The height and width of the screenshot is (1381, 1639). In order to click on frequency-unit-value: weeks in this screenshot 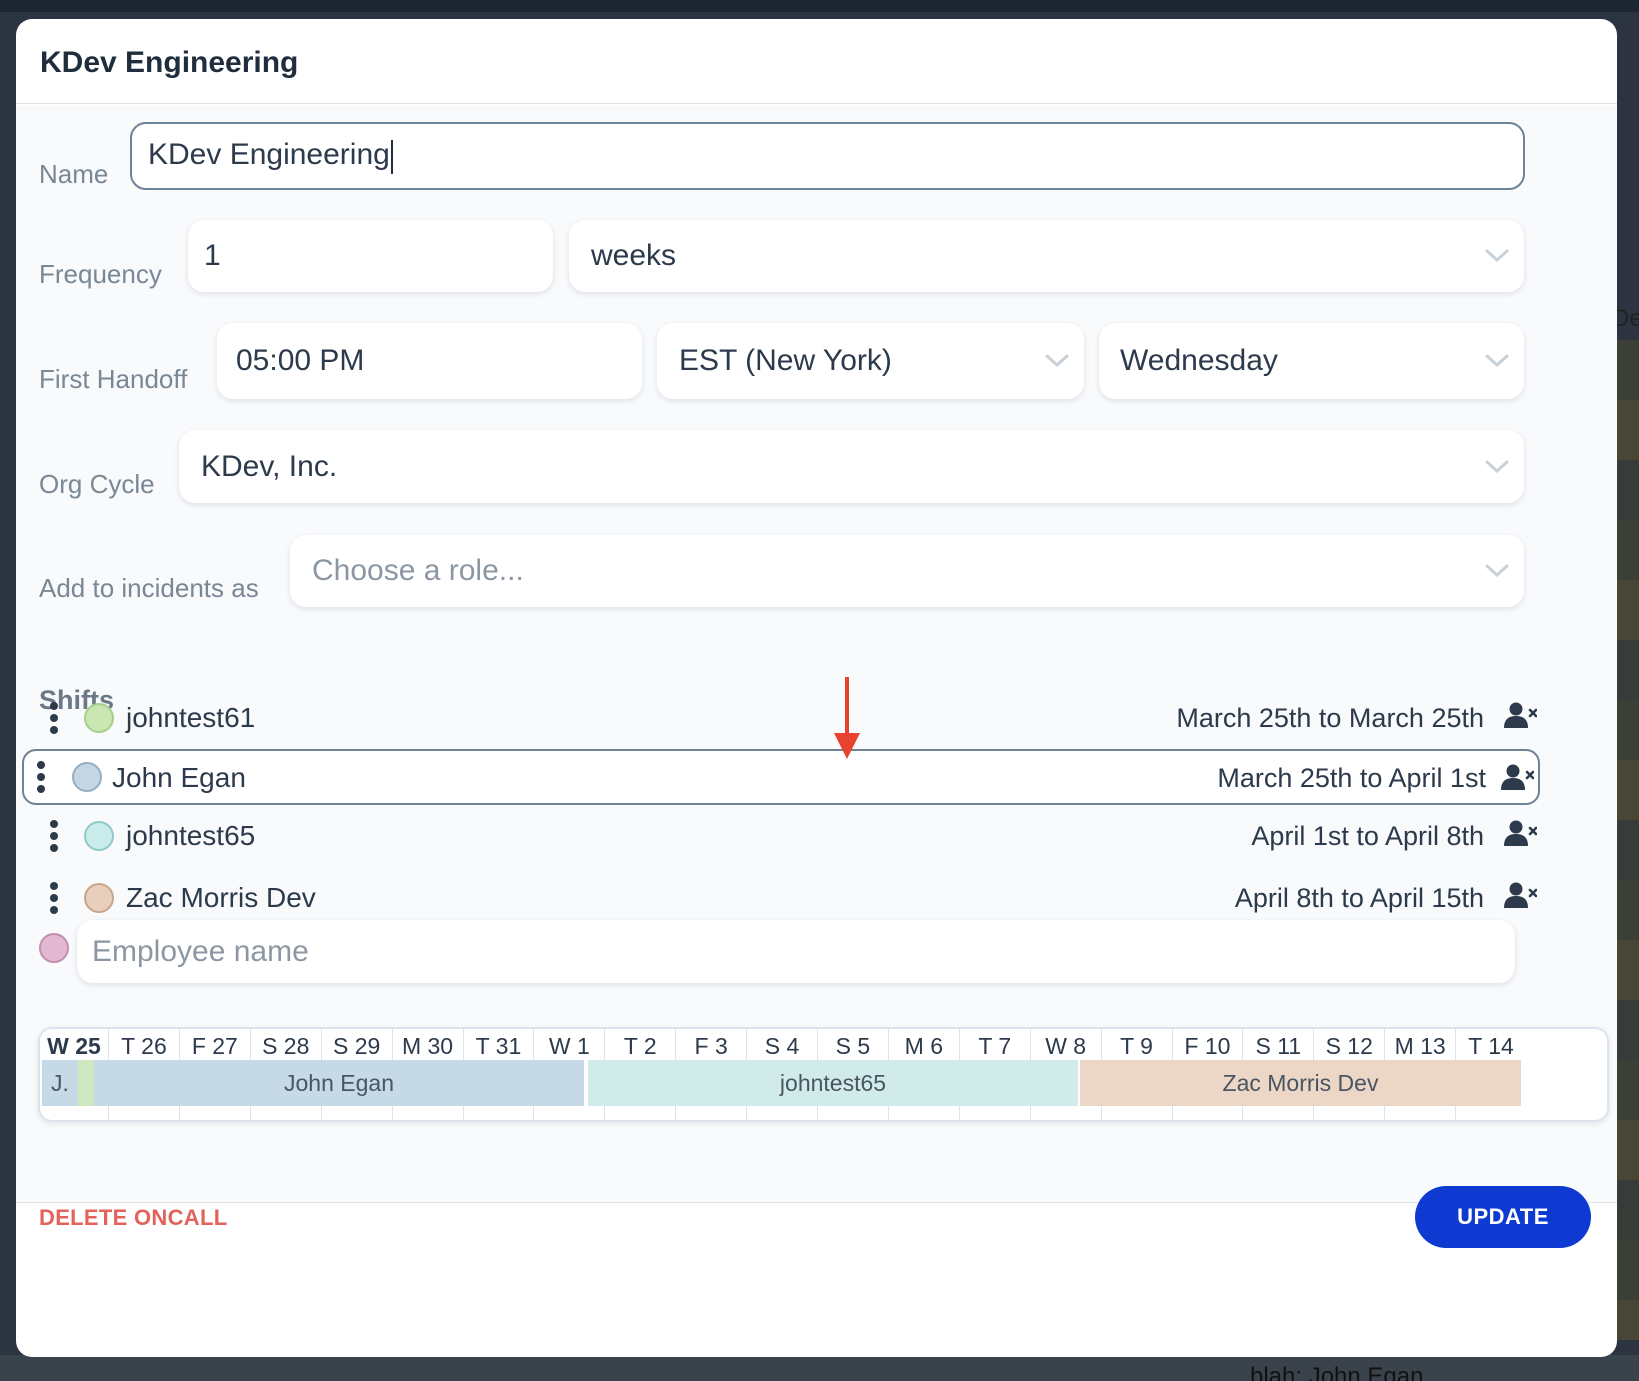, I will do `click(634, 255)`.